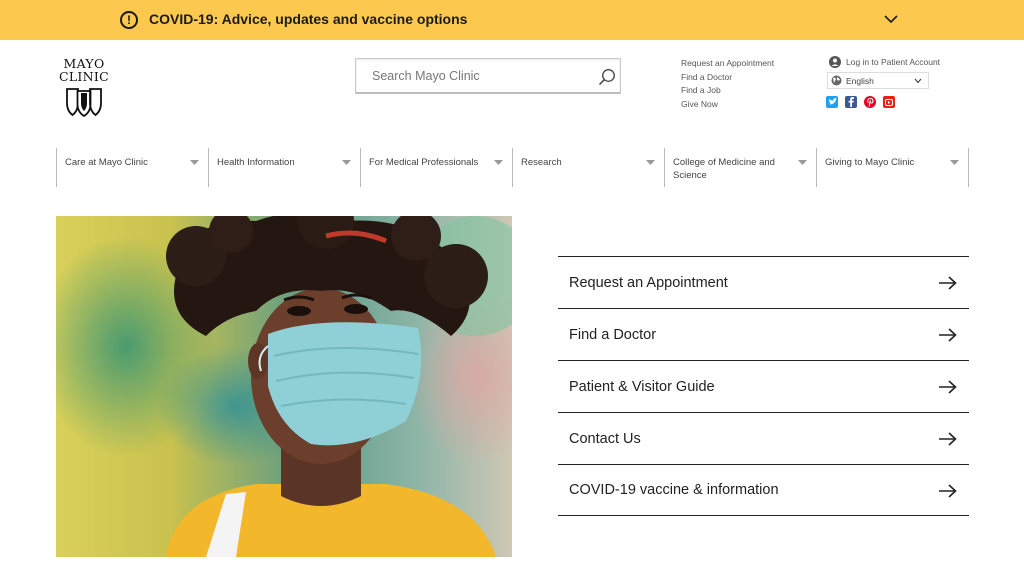 The width and height of the screenshot is (1024, 571). I want to click on nav-item-health-information: Health Information, so click(284, 167).